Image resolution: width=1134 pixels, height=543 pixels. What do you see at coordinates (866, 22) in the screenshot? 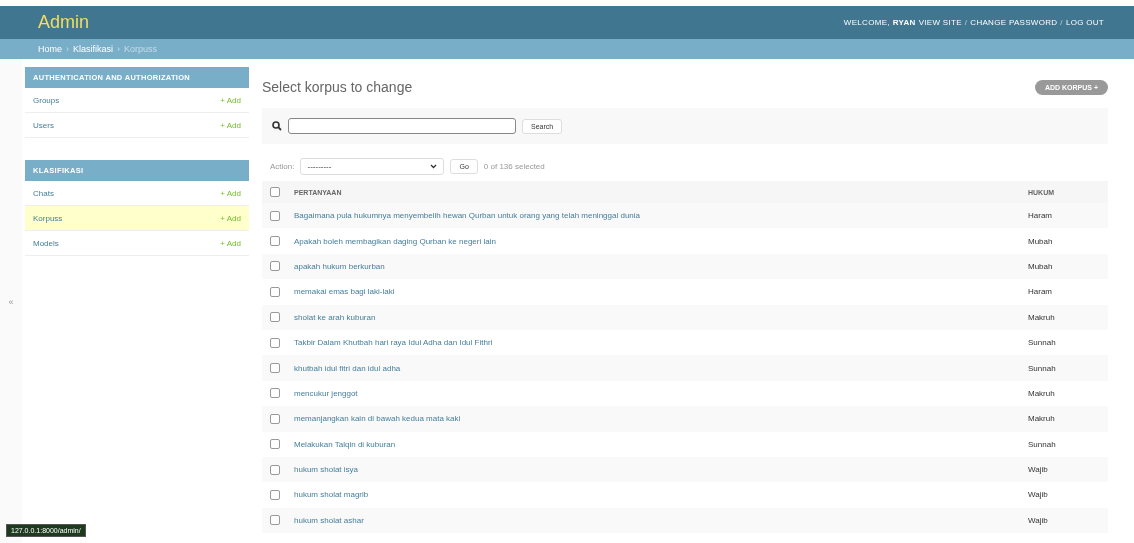
I see `welcome-text: WELCOME,` at bounding box center [866, 22].